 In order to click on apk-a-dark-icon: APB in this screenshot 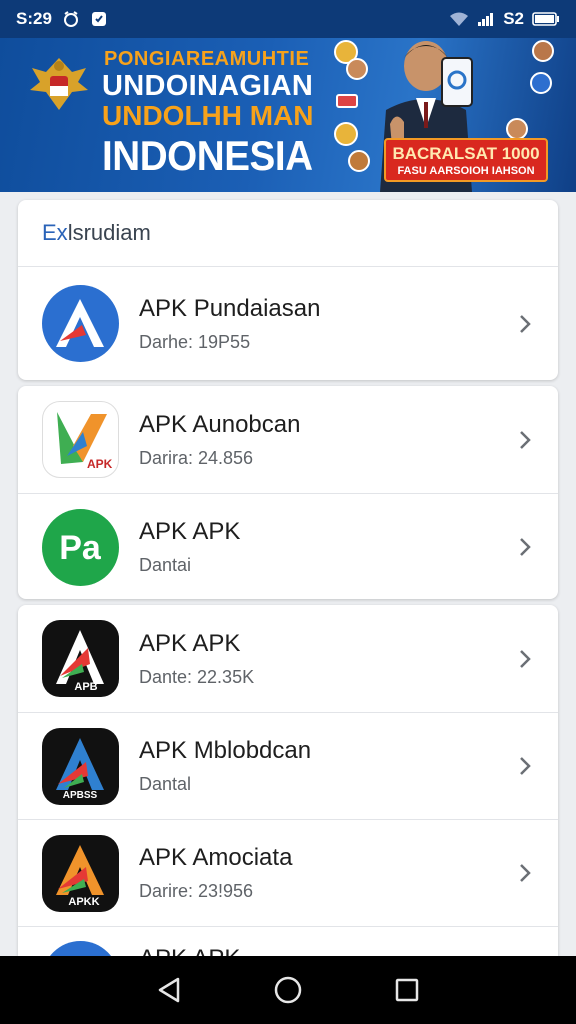, I will do `click(80, 658)`.